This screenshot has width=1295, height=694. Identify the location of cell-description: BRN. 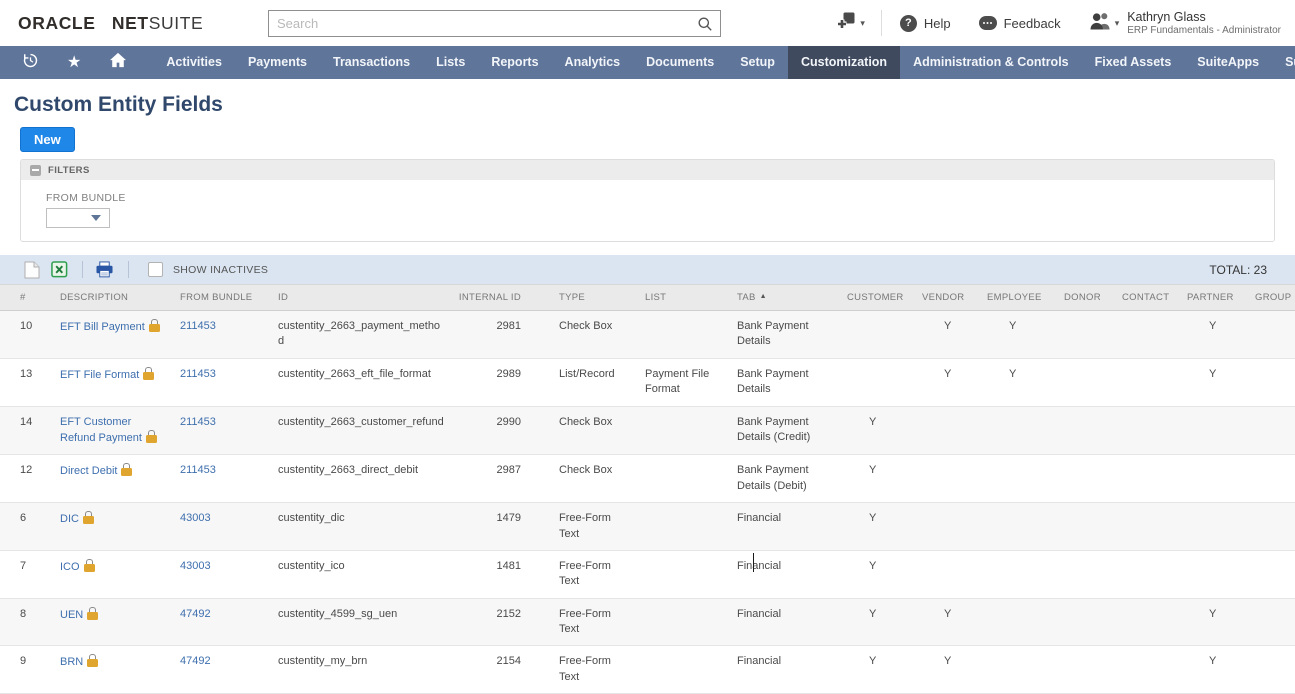
(100, 670).